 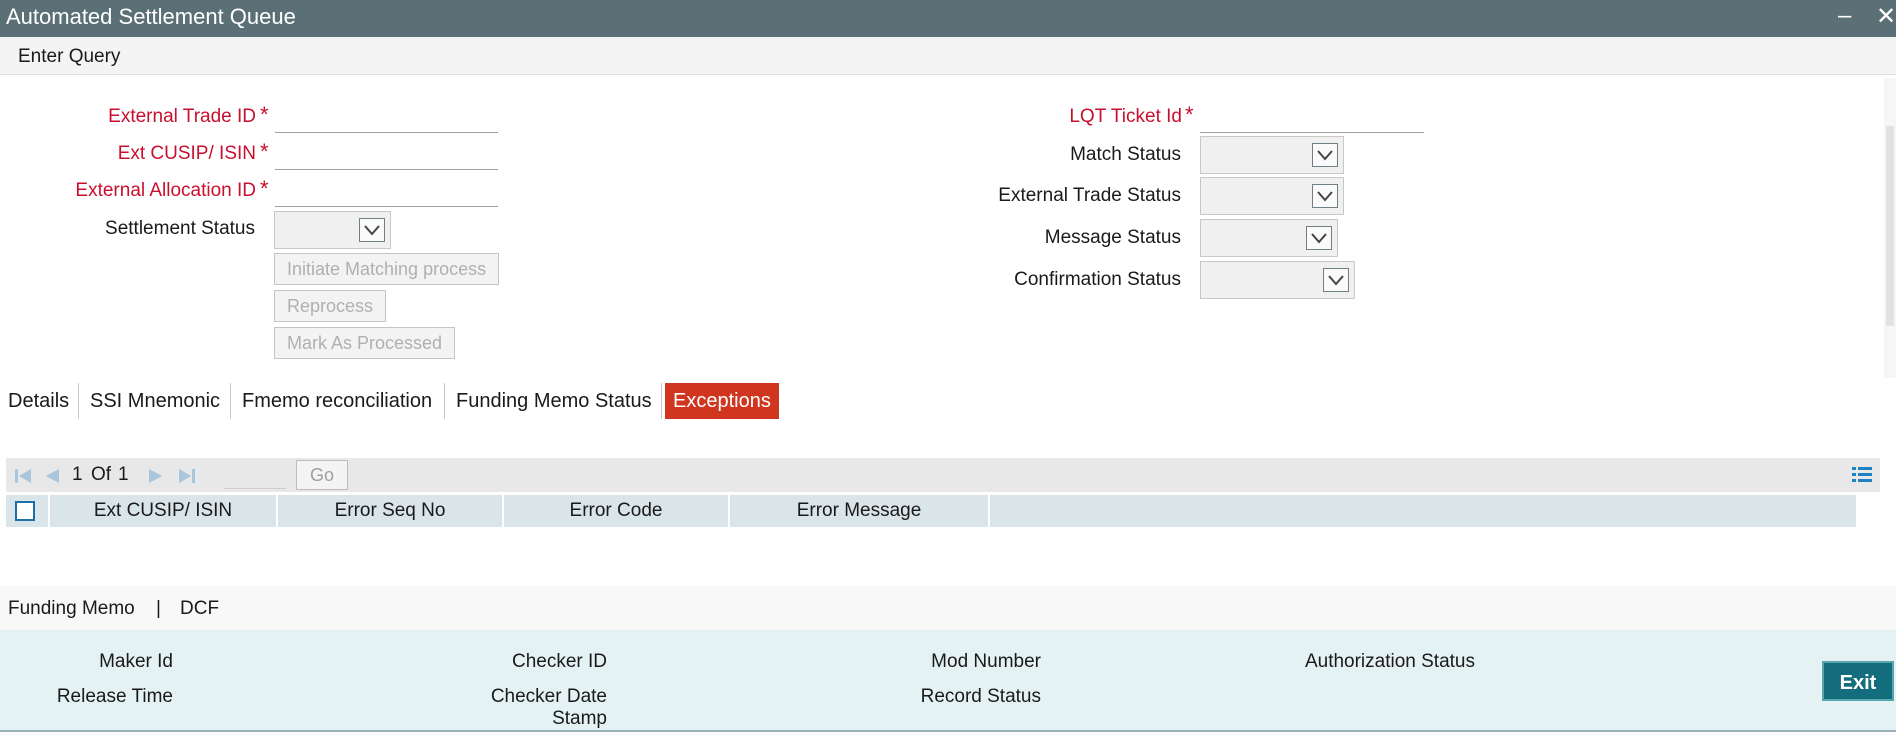 I want to click on page-of-label: Of, so click(x=101, y=474).